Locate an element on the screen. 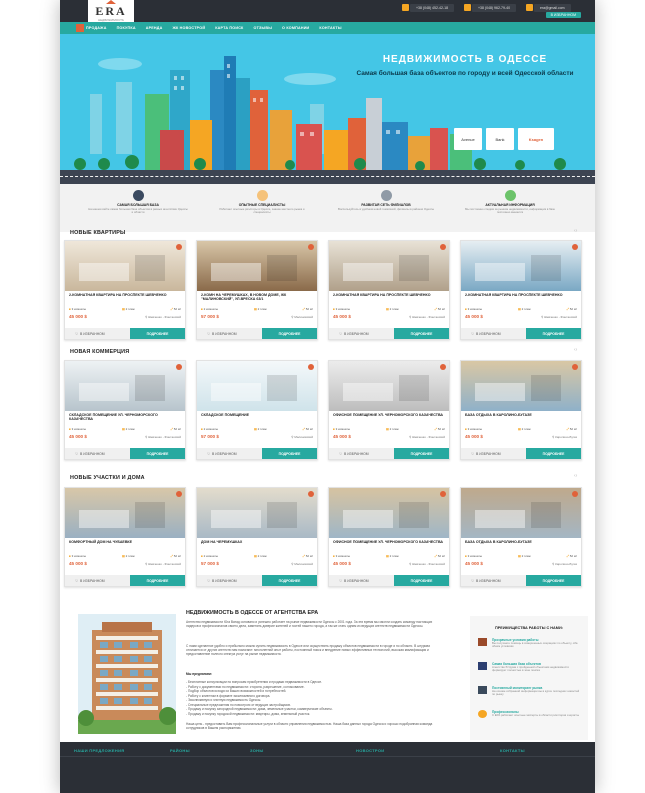 The width and height of the screenshot is (645, 793). email-link: era@gmail.com is located at coordinates (552, 8).